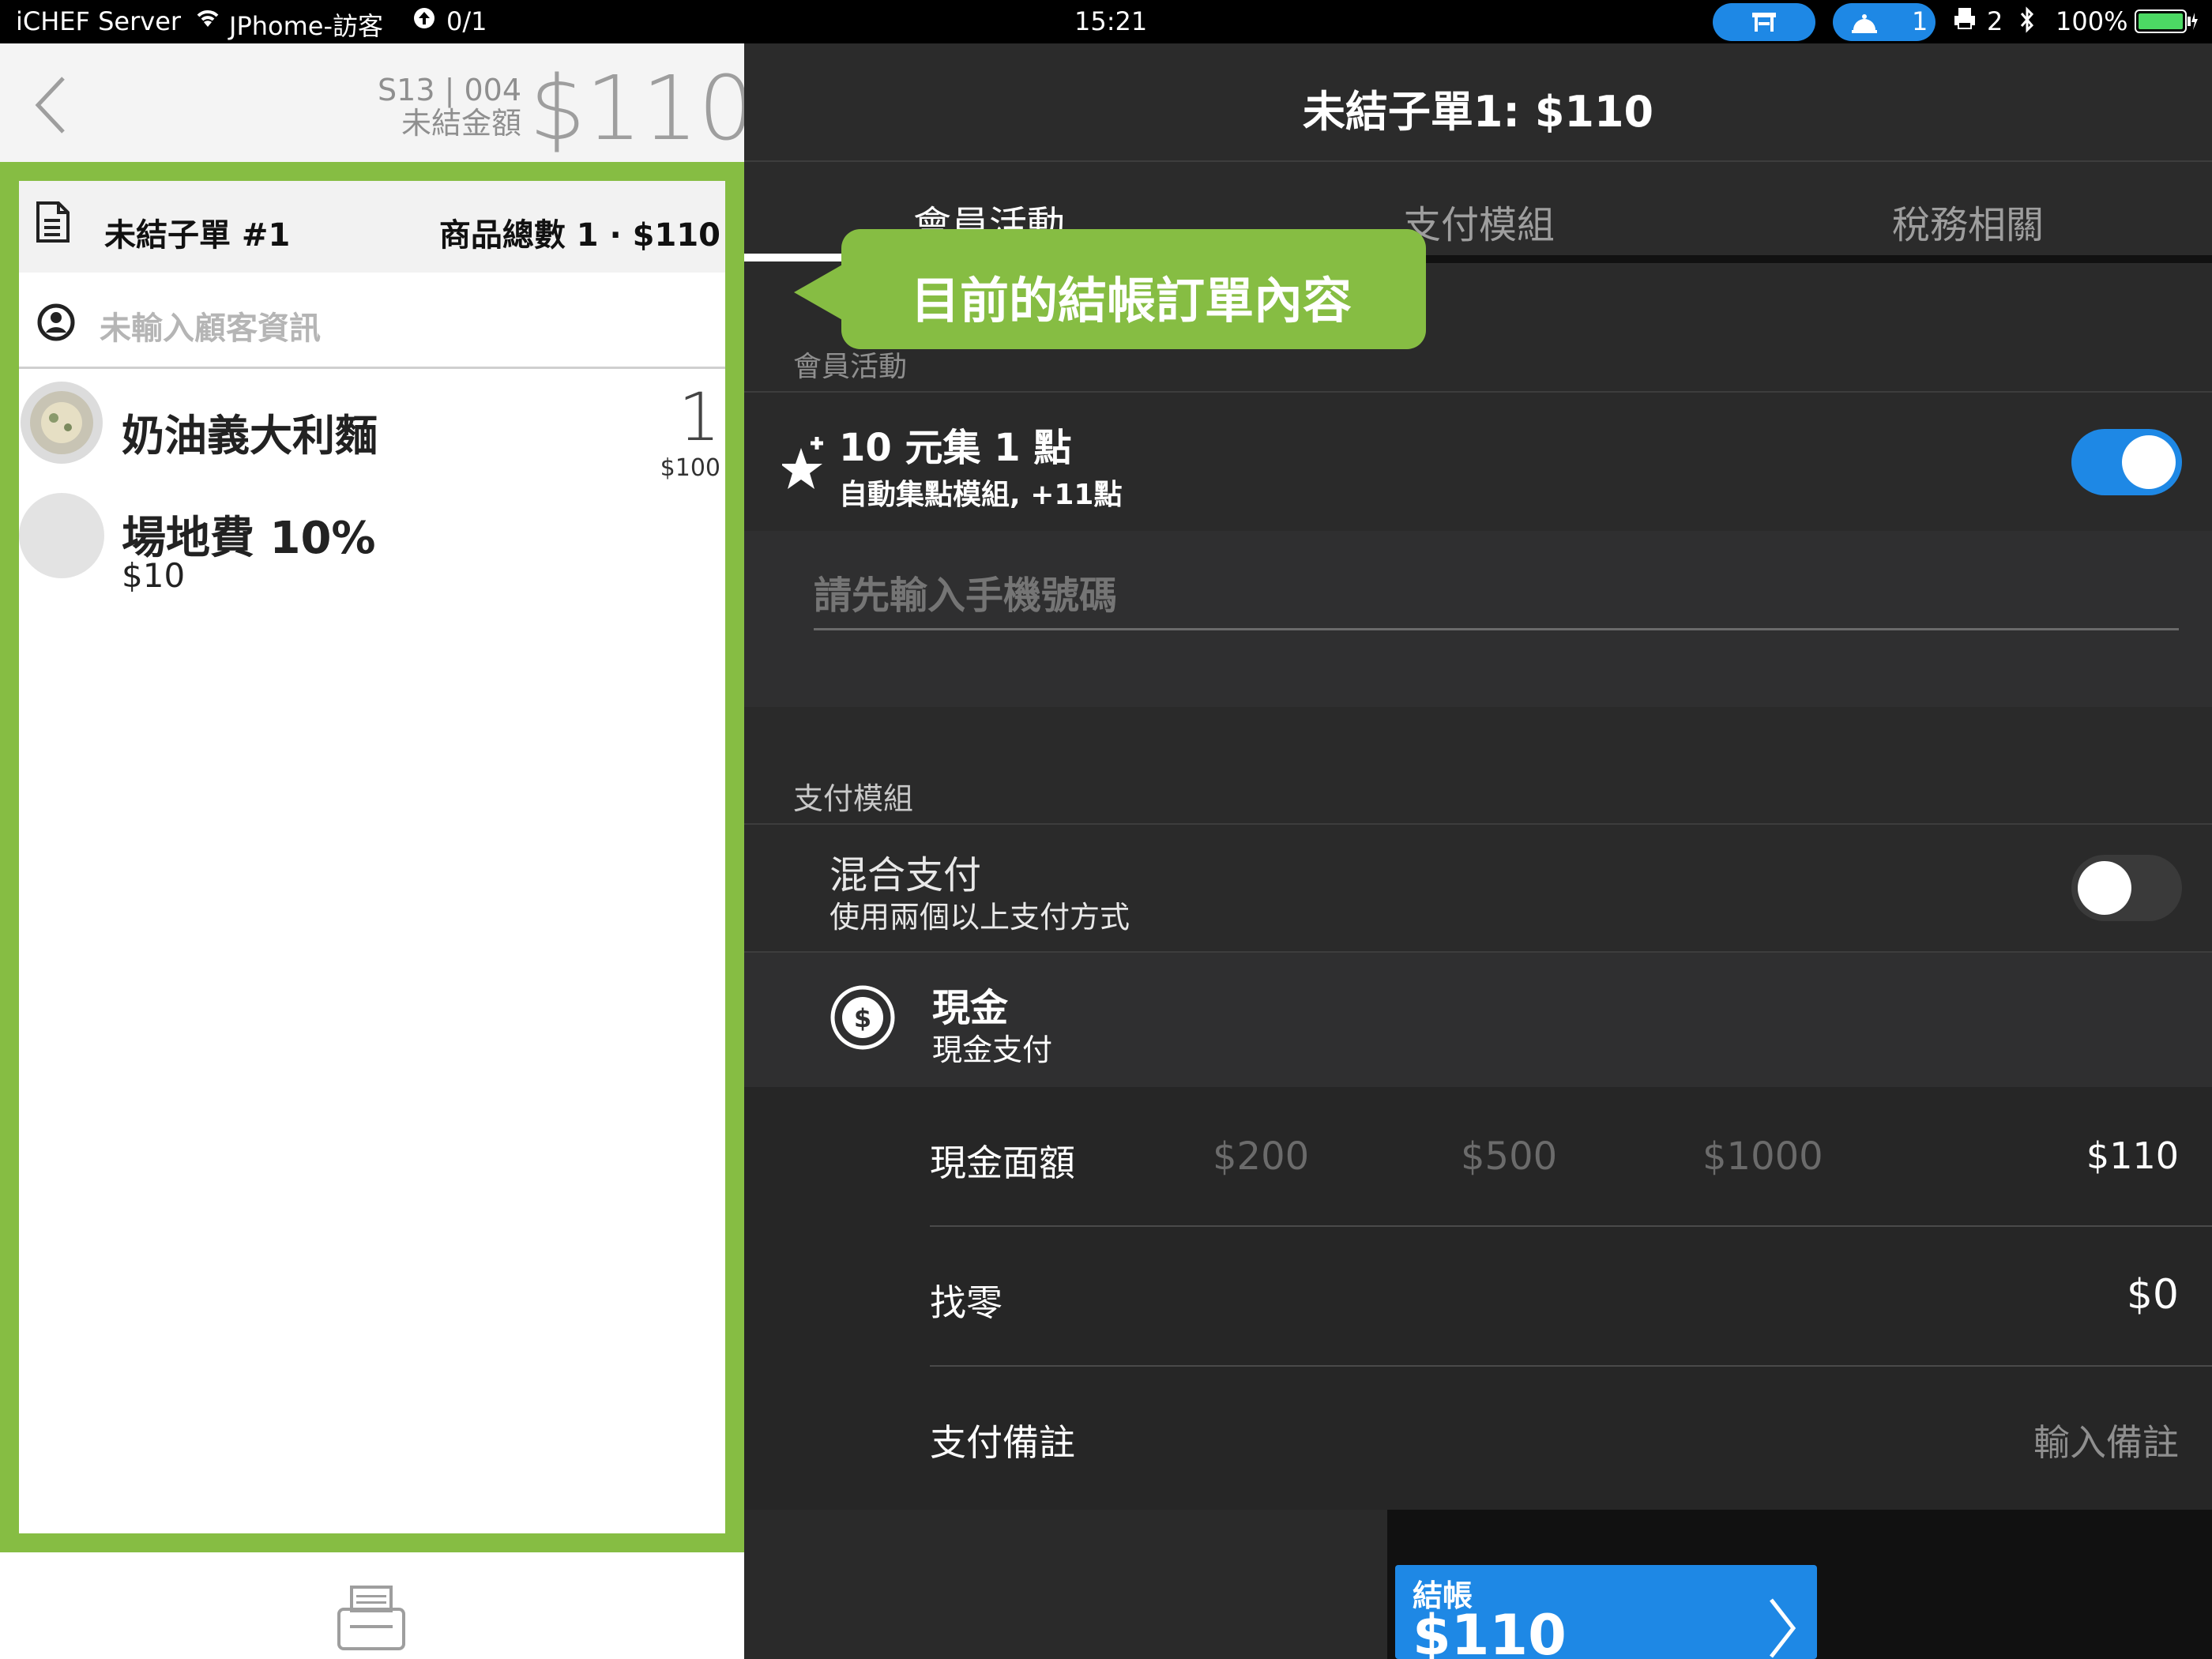 This screenshot has width=2212, height=1659. What do you see at coordinates (1478, 462) in the screenshot?
I see `promo-row: 10 元集 1 點 自動集點模組, +11點` at bounding box center [1478, 462].